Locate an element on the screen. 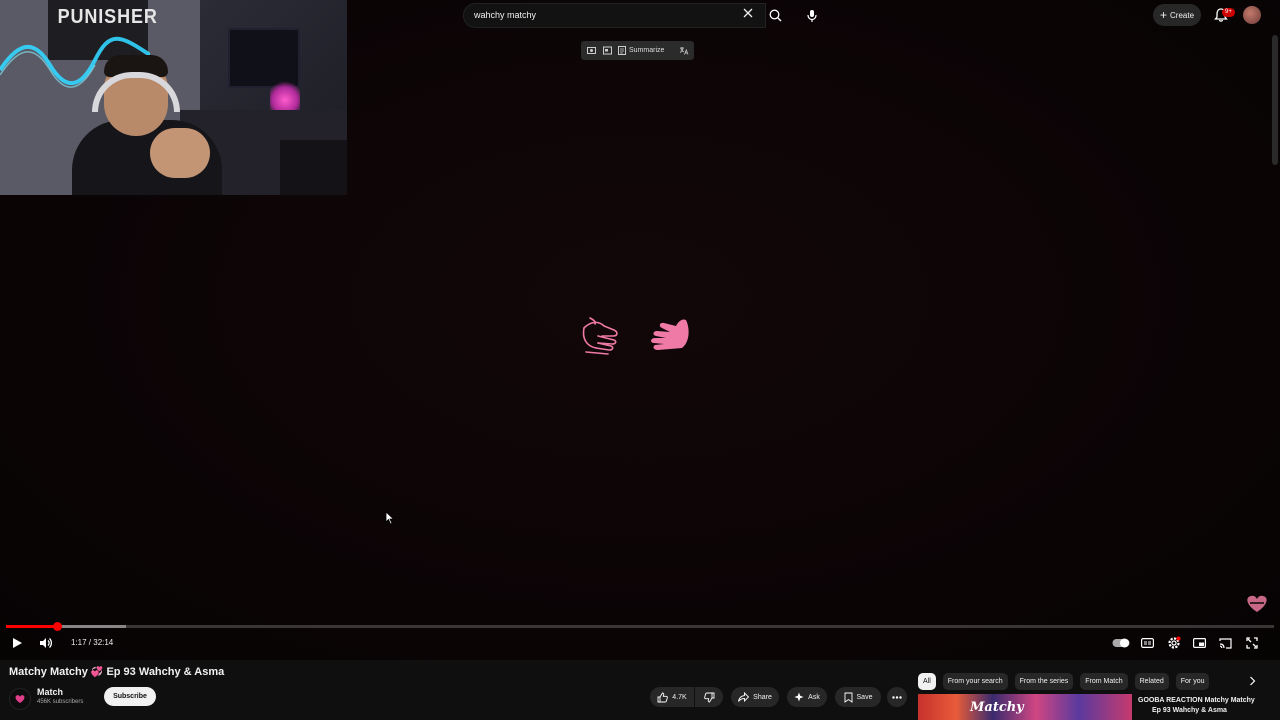  summarize-button: Summarize is located at coordinates (641, 50).